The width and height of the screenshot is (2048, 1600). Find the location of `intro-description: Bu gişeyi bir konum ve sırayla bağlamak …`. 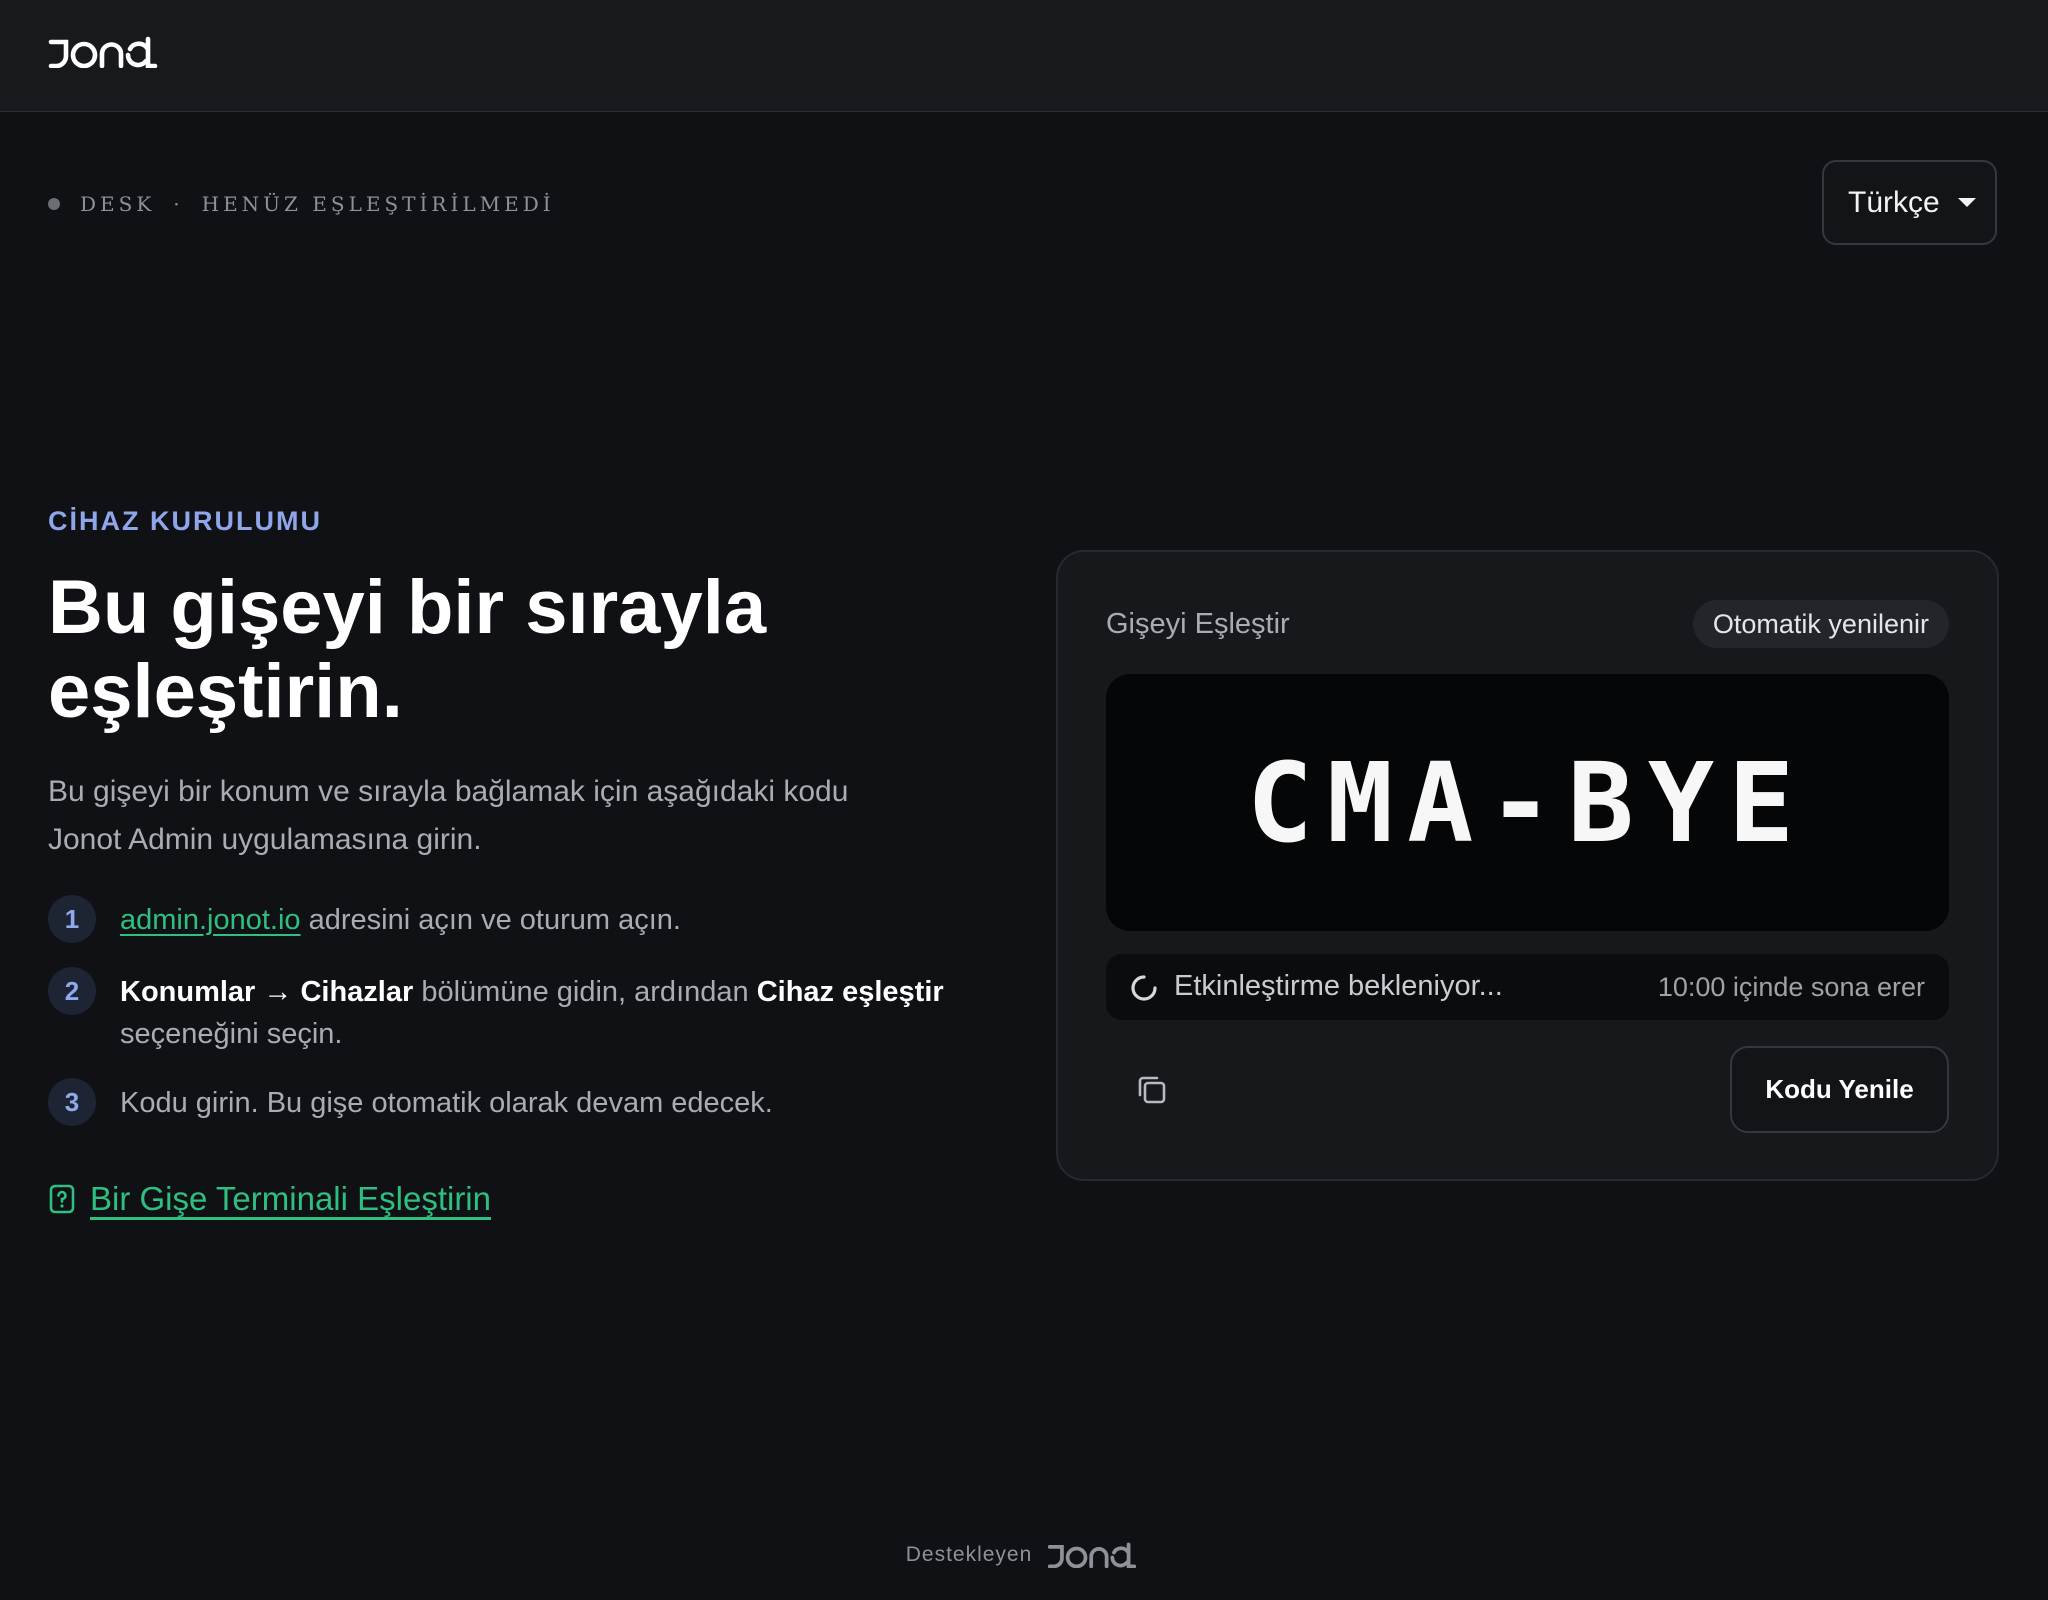

intro-description: Bu gişeyi bir konum ve sırayla bağlamak … is located at coordinates (448, 815).